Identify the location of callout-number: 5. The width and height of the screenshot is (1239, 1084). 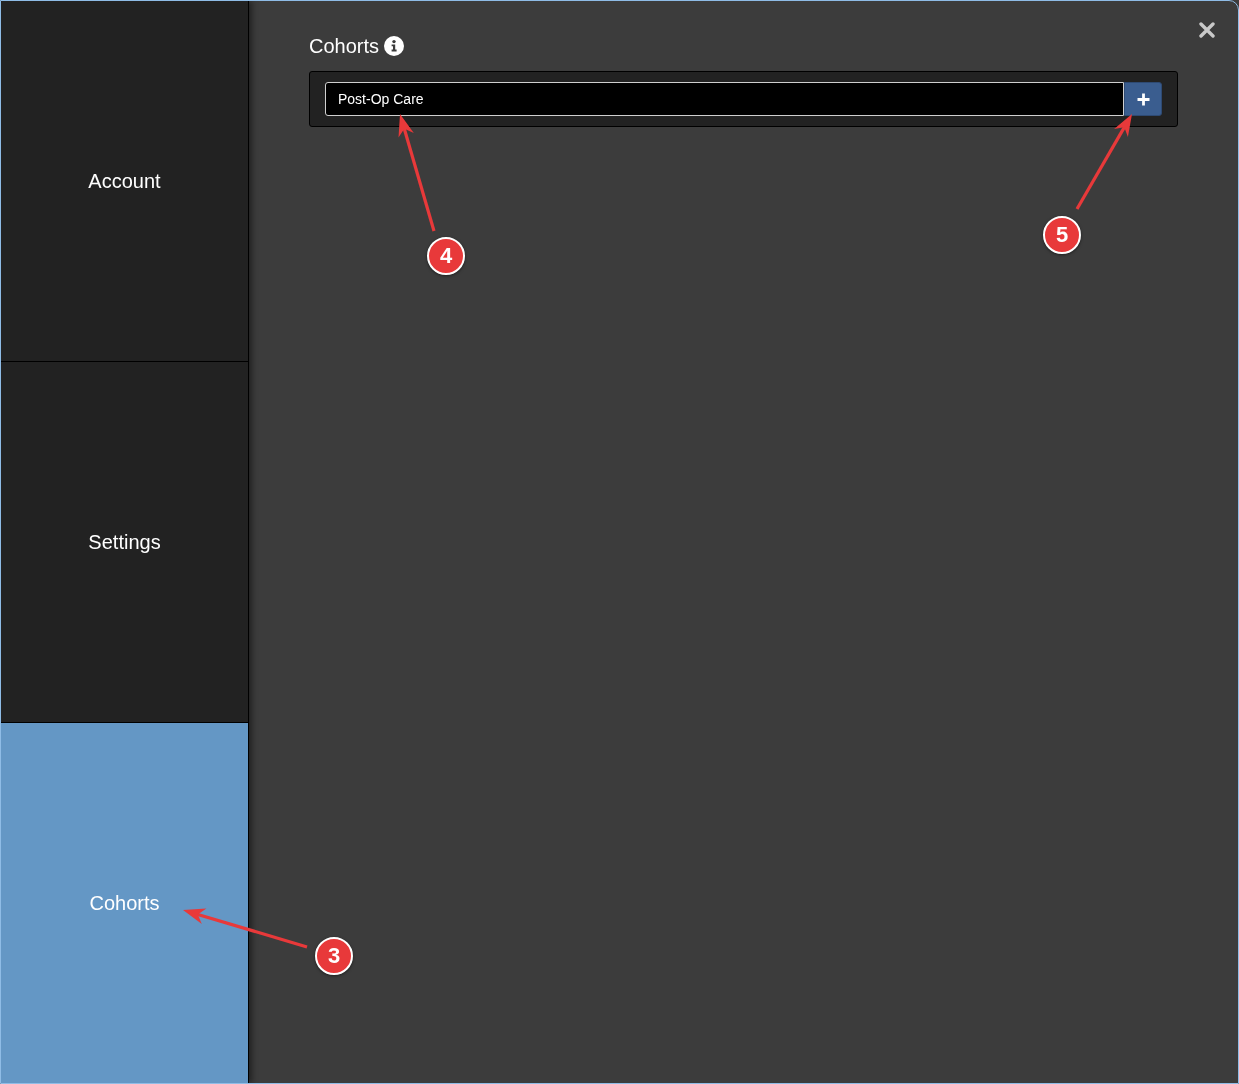
(1062, 235).